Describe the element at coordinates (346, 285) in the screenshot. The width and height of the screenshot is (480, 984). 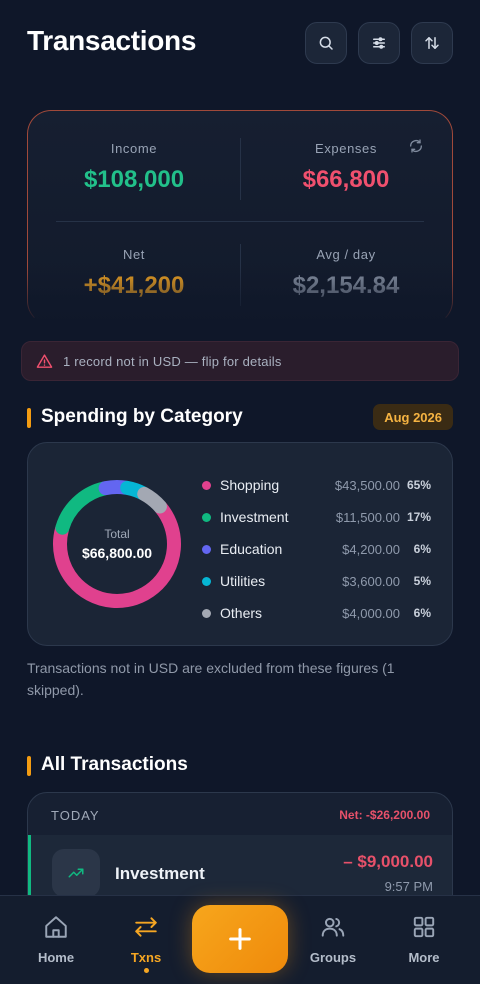
I see `avg-value: $2,154.84` at that location.